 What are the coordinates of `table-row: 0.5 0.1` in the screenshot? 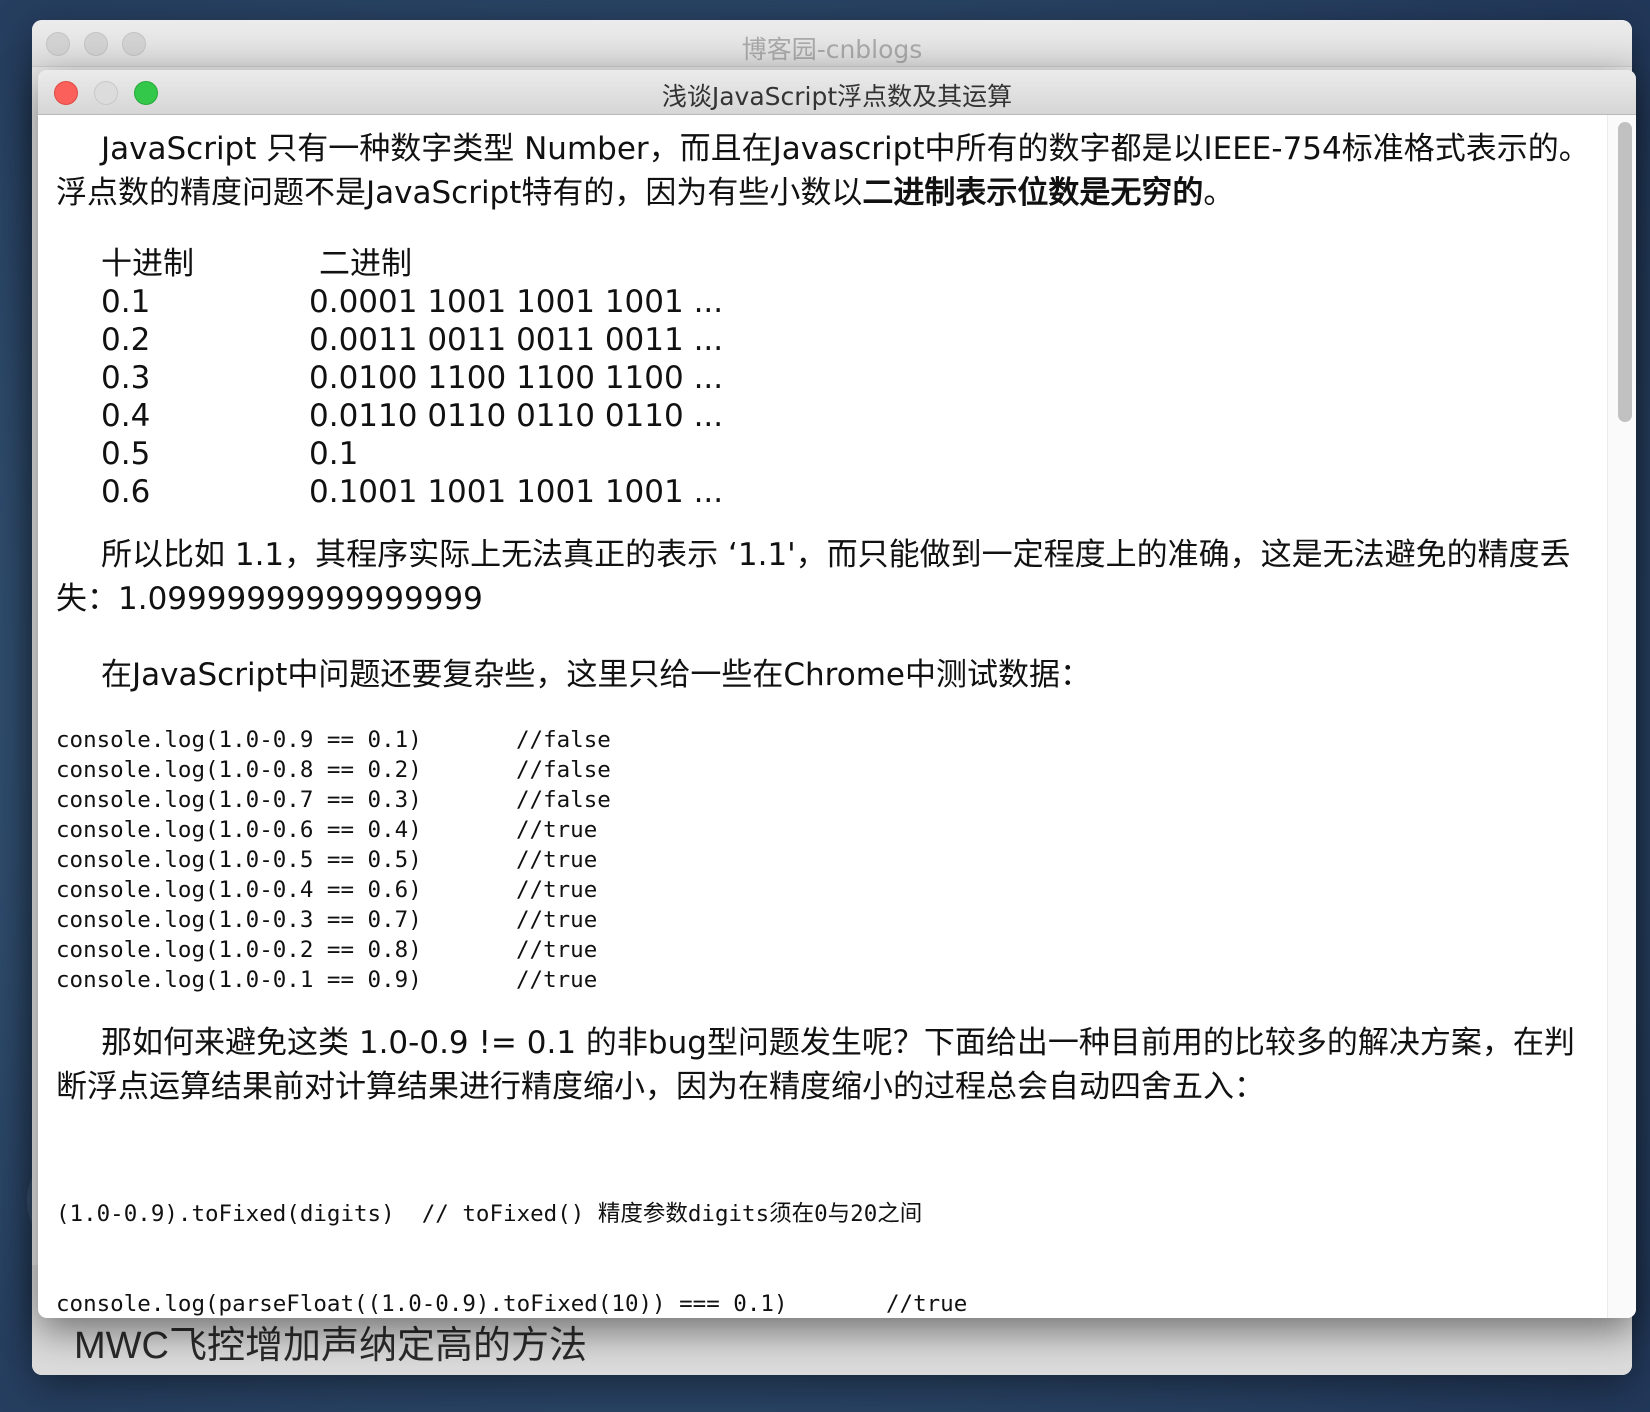 It's located at (845, 454).